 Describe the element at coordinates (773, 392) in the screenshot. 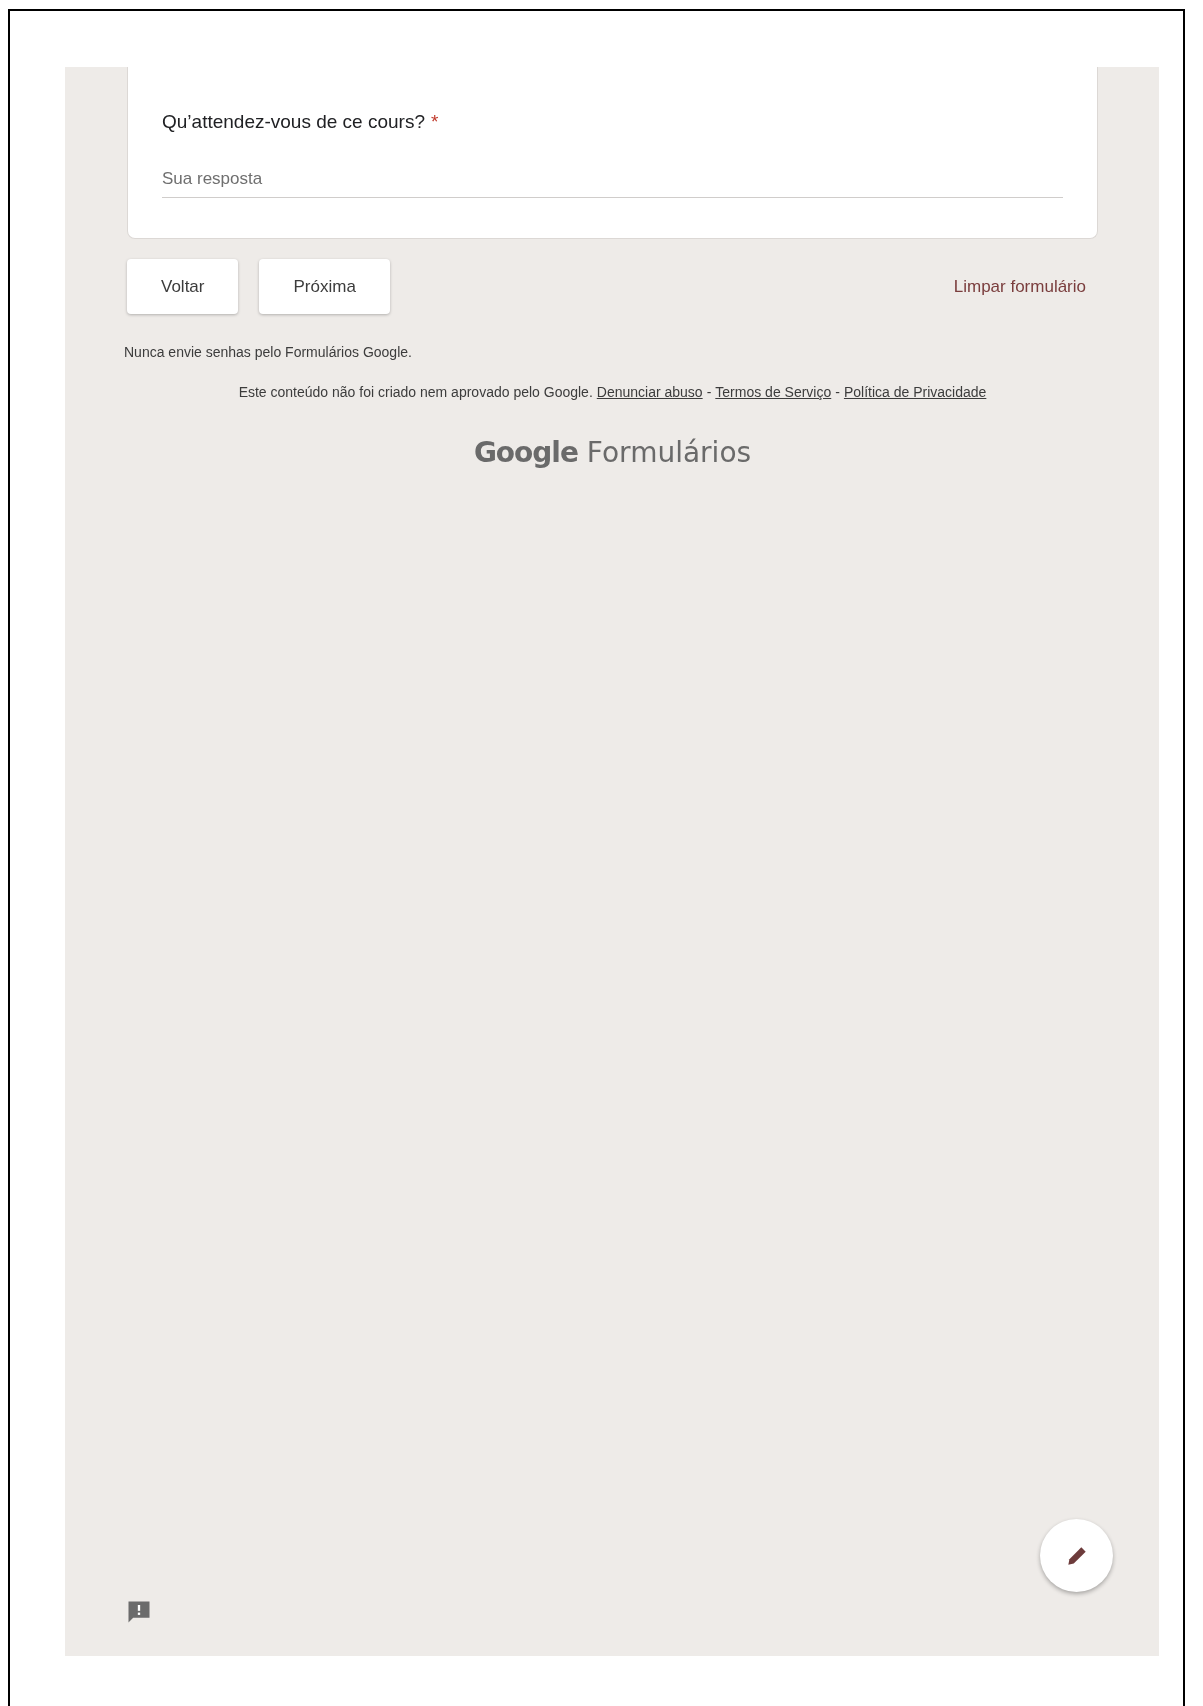

I see `footer-link: Termos de Serviço` at that location.